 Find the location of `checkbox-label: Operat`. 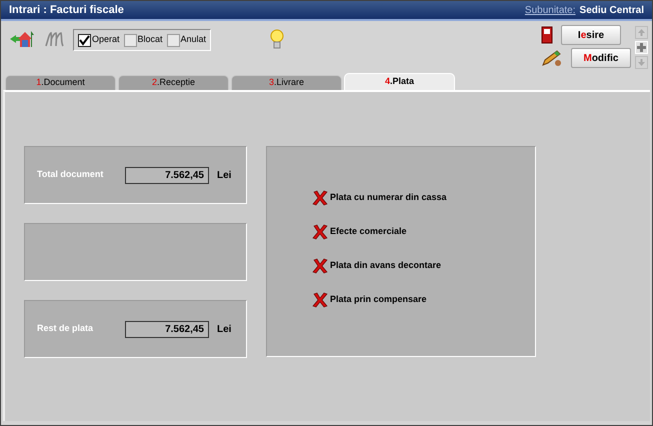

checkbox-label: Operat is located at coordinates (106, 39).